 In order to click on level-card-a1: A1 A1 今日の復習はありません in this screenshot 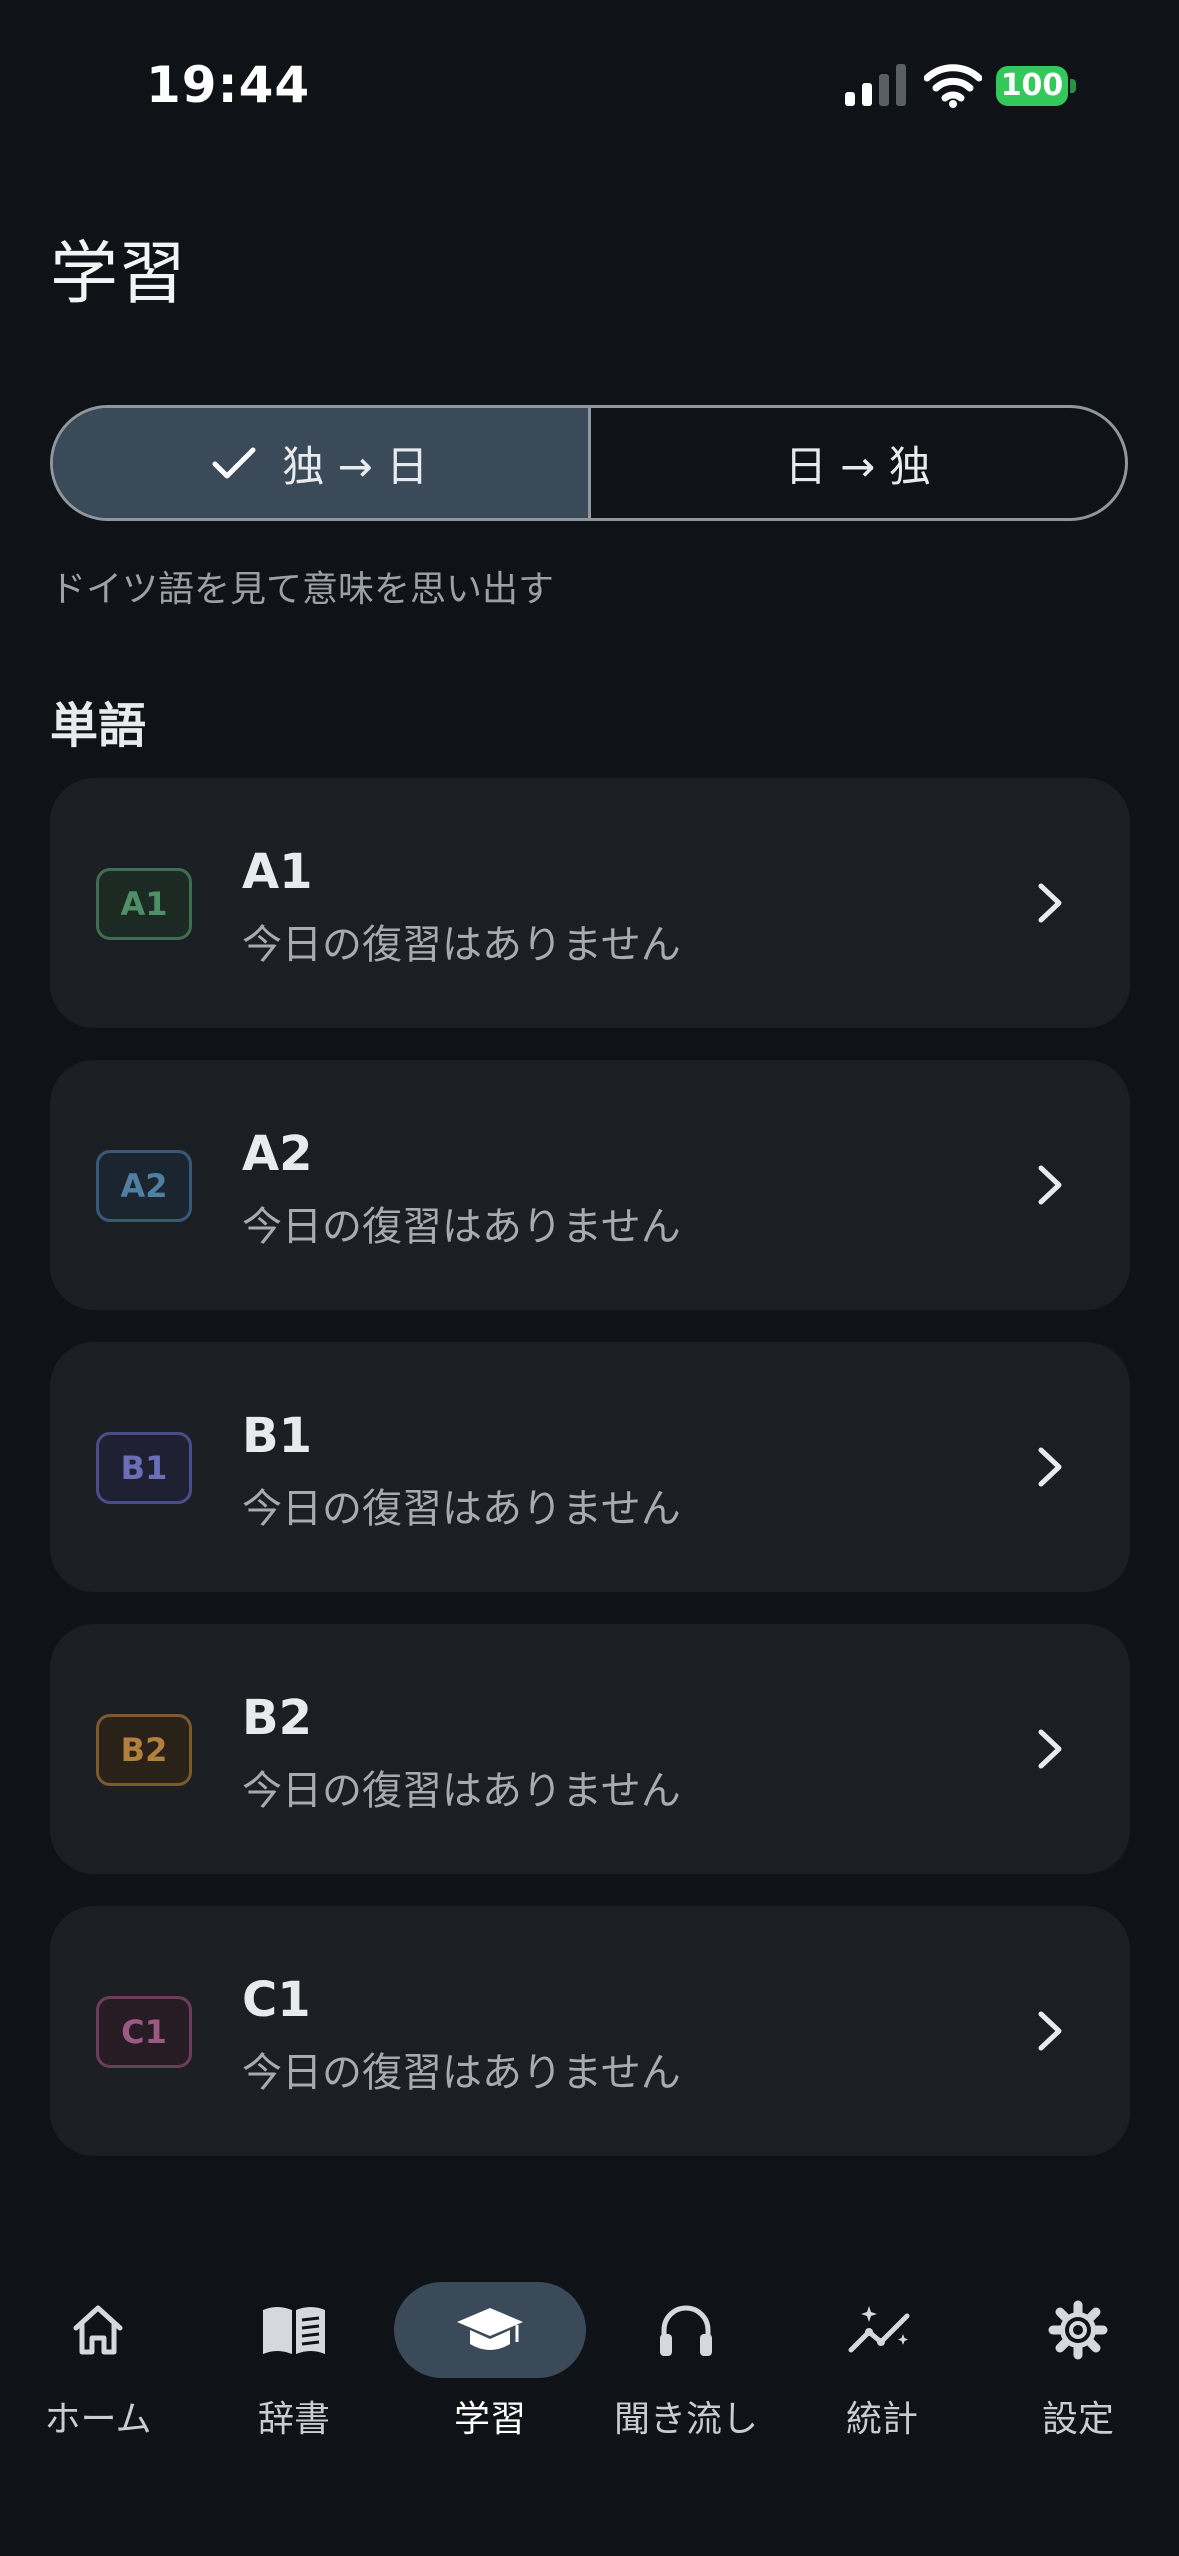, I will do `click(590, 903)`.